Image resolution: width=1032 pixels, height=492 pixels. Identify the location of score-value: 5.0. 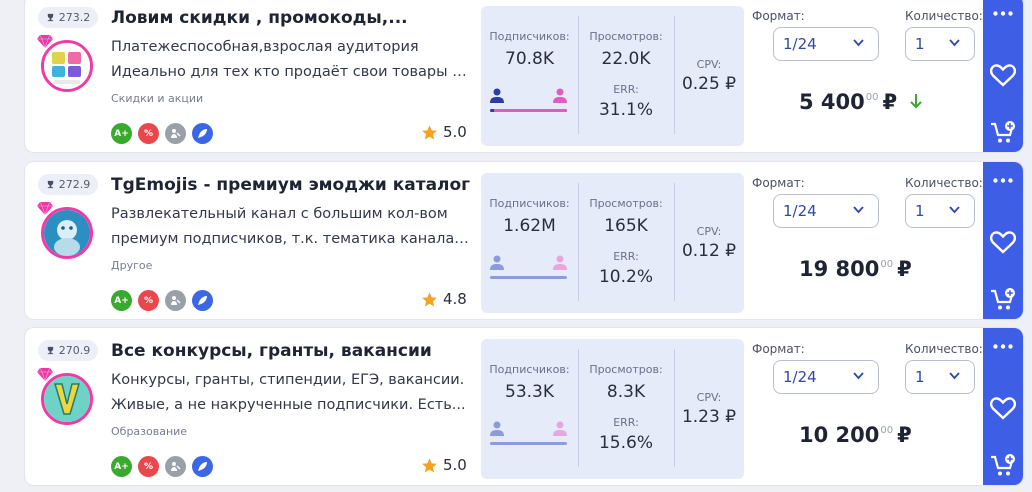
(455, 132).